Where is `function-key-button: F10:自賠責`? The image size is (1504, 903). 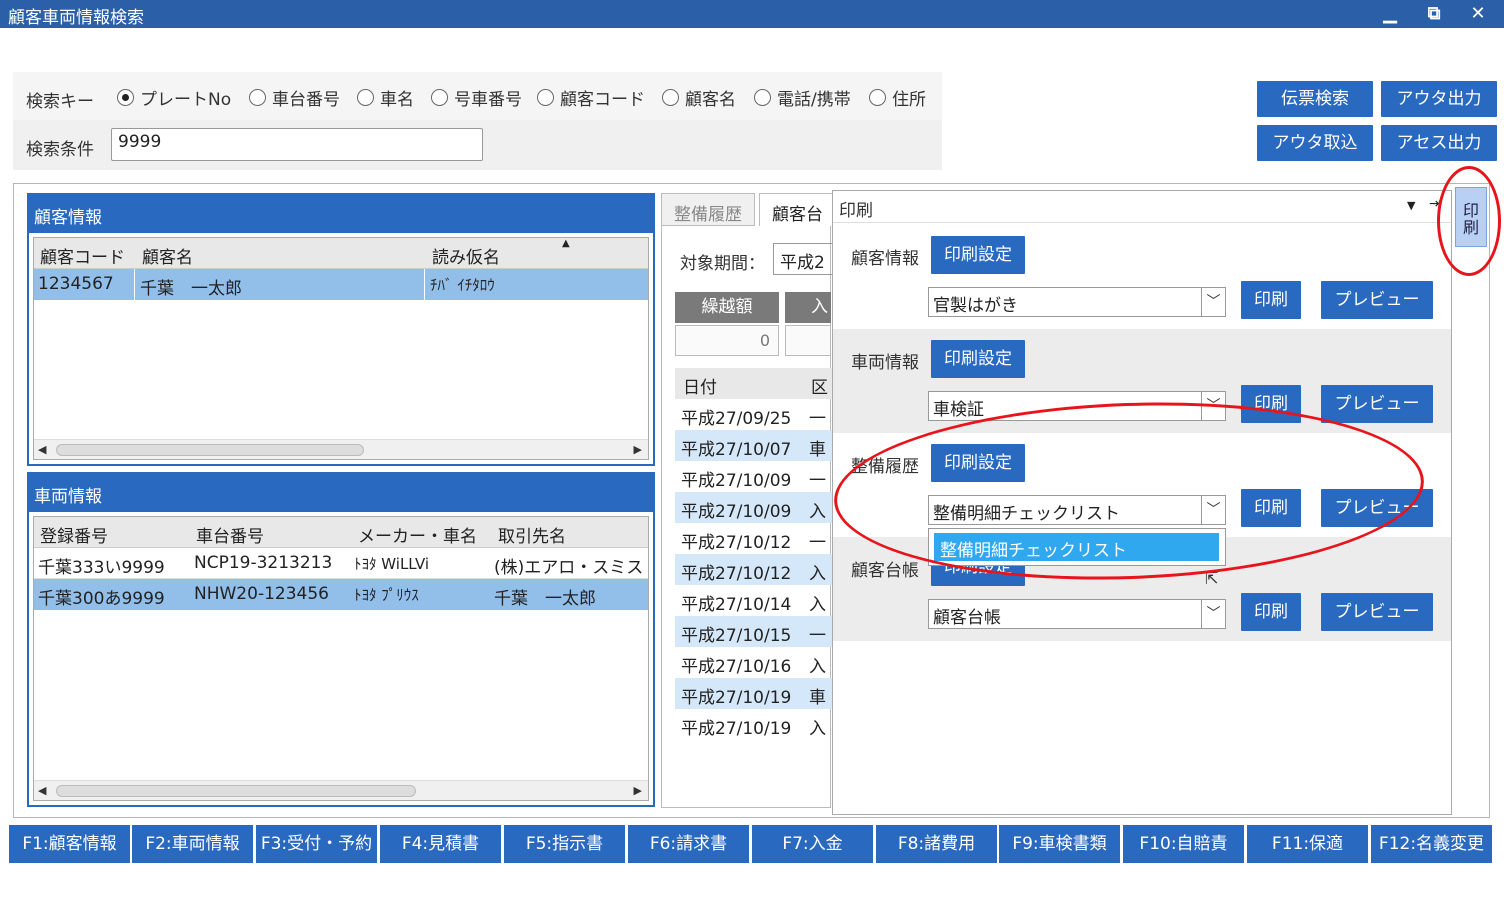 function-key-button: F10:自賠責 is located at coordinates (1183, 844).